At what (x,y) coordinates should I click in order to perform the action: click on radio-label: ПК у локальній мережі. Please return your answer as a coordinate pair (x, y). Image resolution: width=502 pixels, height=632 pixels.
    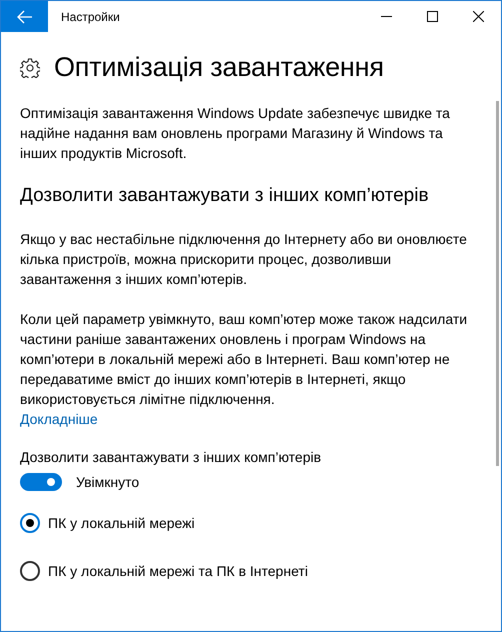
    Looking at the image, I should click on (121, 523).